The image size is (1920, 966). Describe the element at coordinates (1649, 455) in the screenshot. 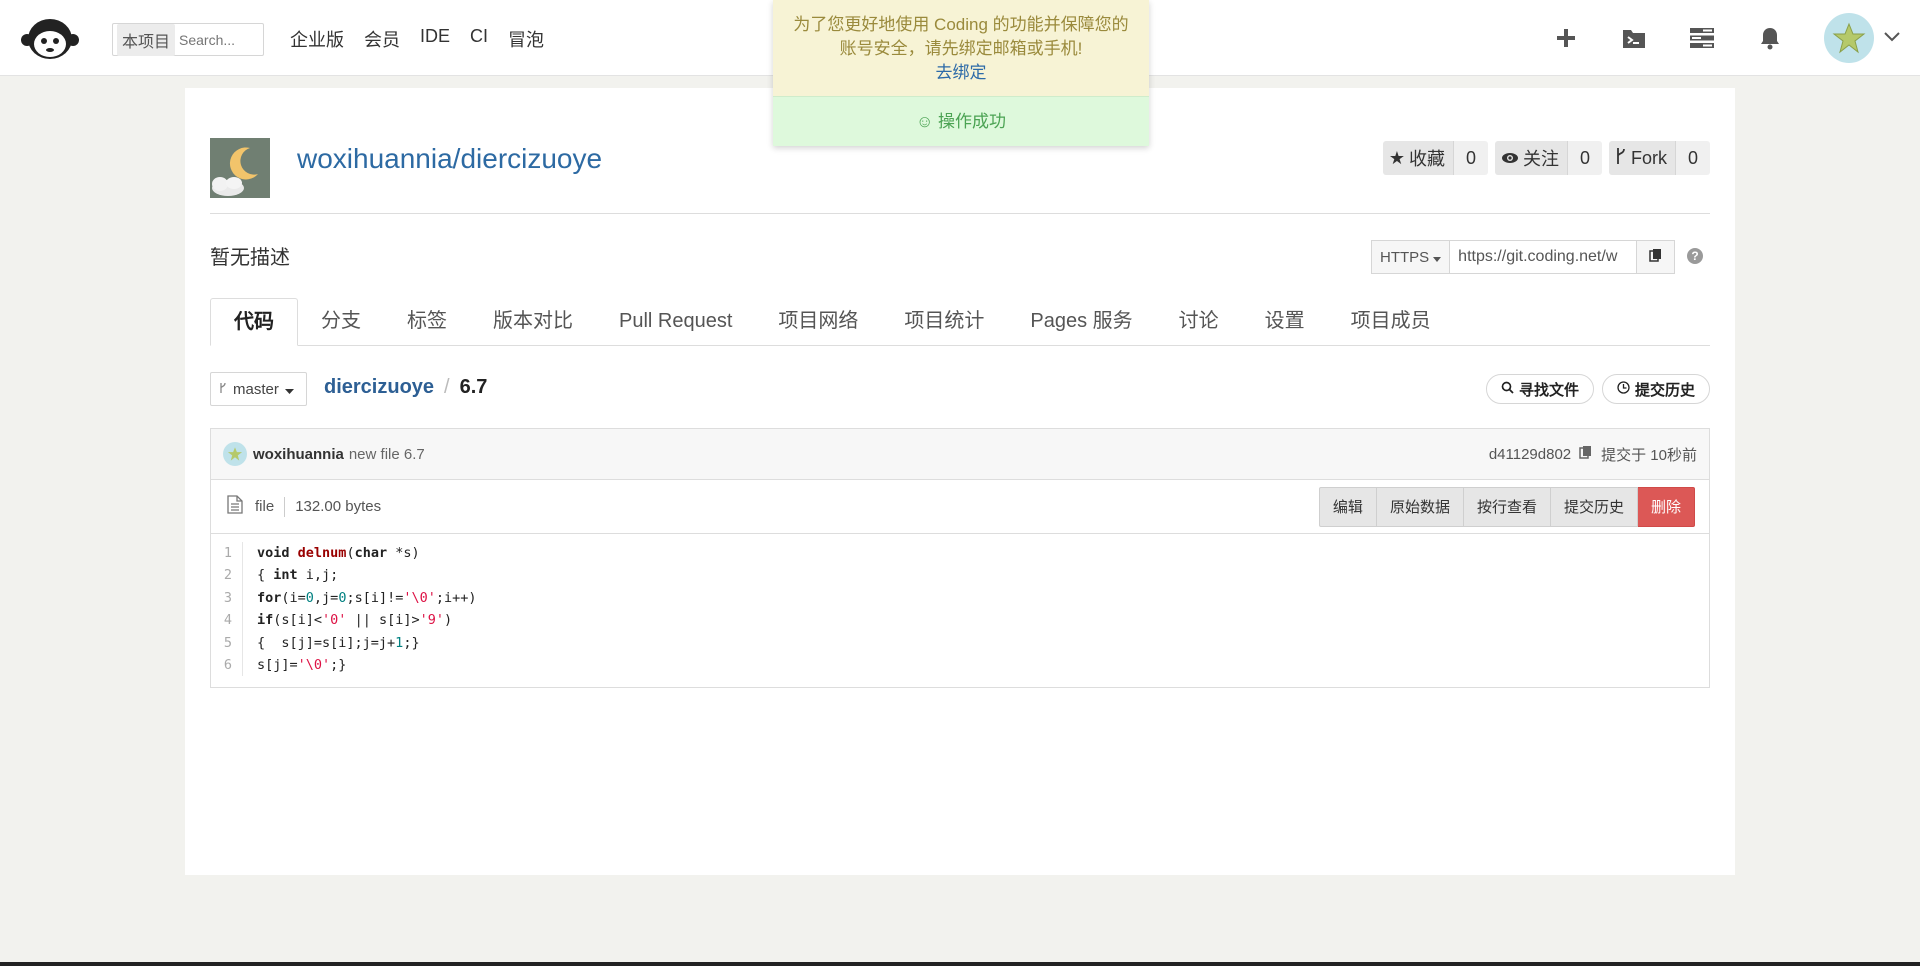

I see `commit-time: 提交于 10秒前` at that location.